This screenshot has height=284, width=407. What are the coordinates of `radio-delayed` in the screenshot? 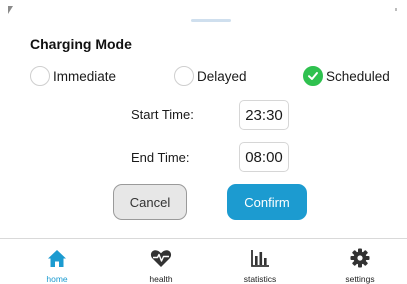 It's located at (184, 76).